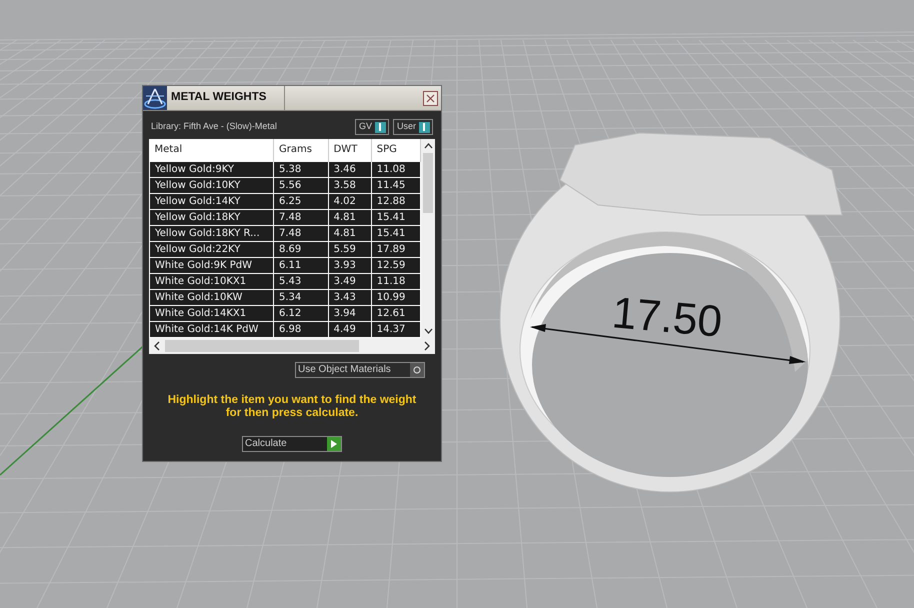 The image size is (914, 608). Describe the element at coordinates (395, 297) in the screenshot. I see `table-cell: 10.99` at that location.